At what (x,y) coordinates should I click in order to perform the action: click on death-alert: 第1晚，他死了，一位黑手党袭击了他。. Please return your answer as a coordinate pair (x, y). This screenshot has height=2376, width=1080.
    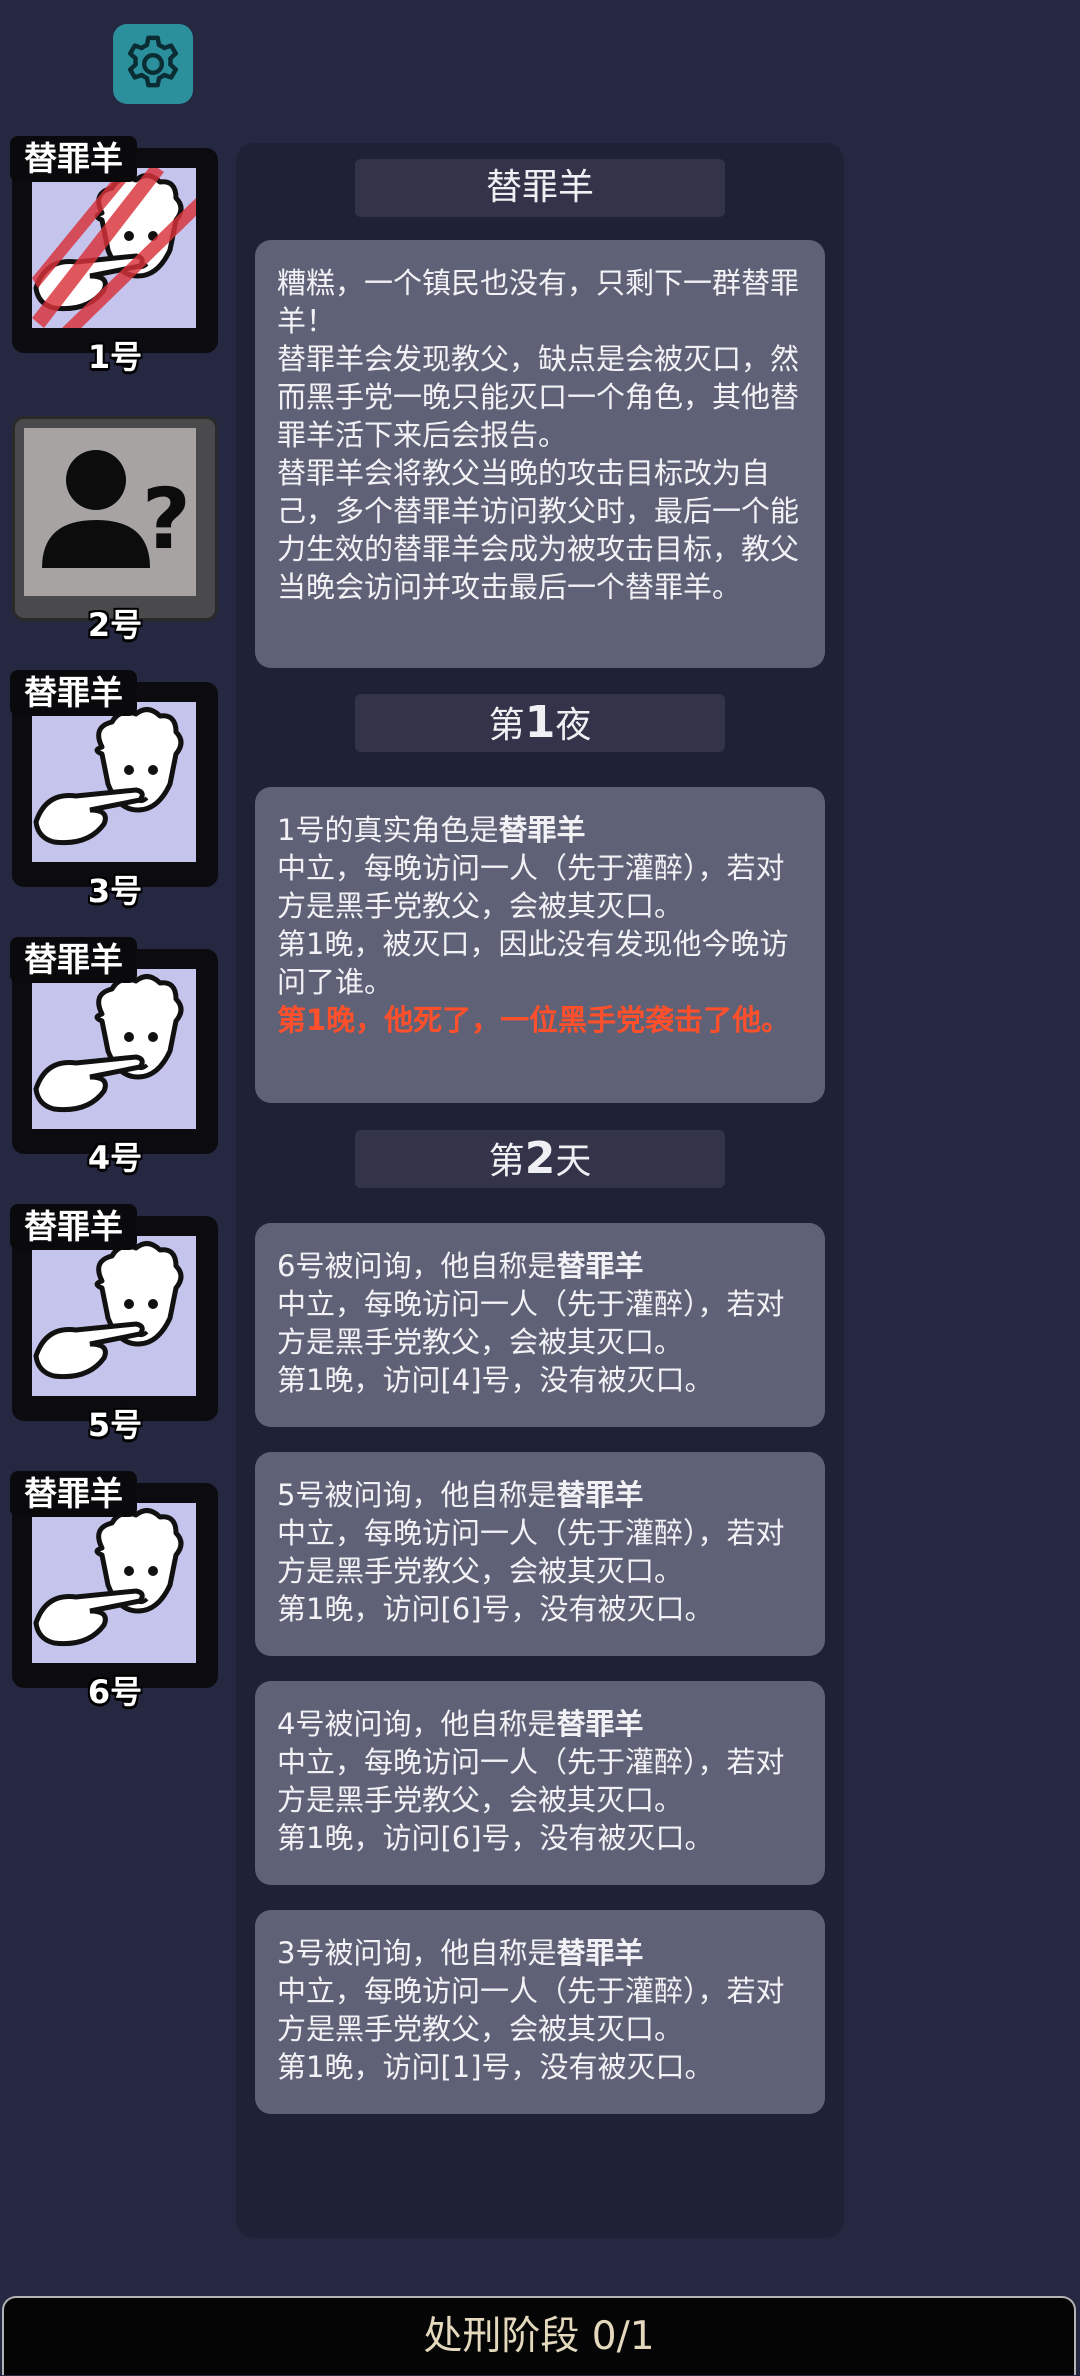
    Looking at the image, I should click on (534, 1020).